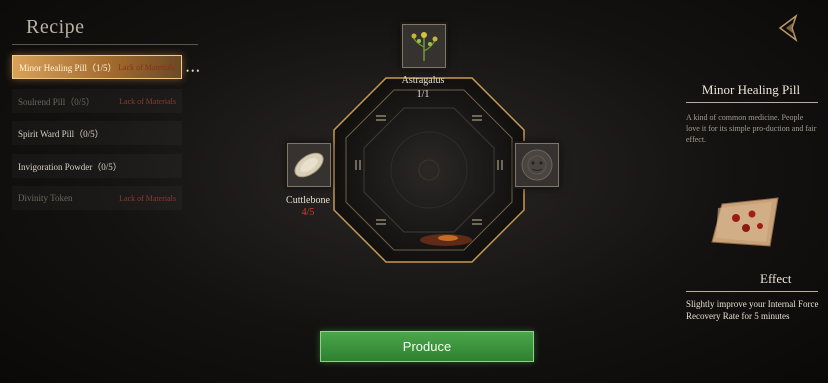 Image resolution: width=828 pixels, height=383 pixels. Describe the element at coordinates (308, 200) in the screenshot. I see `ingredient-name: Cuttlebone` at that location.